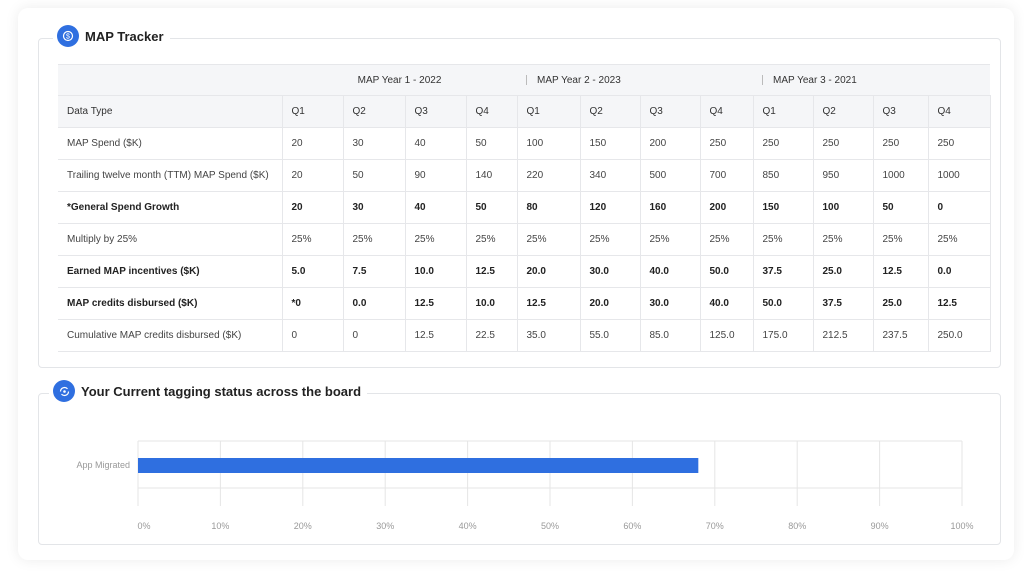  Describe the element at coordinates (220, 526) in the screenshot. I see `x-tick-label: 10%` at that location.